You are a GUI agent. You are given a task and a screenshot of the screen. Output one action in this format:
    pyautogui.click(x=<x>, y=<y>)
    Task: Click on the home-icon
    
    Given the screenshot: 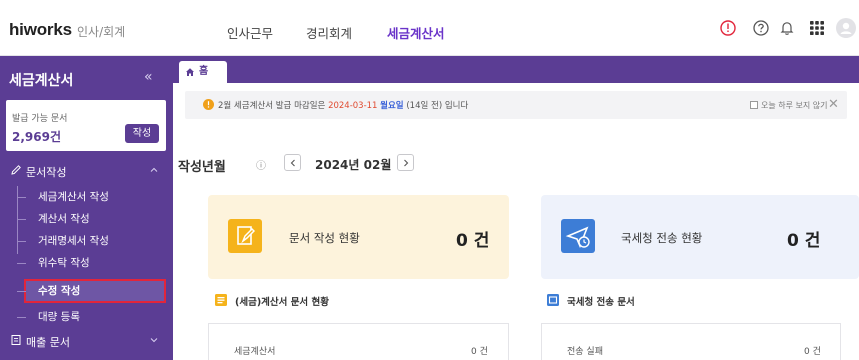 What is the action you would take?
    pyautogui.click(x=190, y=72)
    